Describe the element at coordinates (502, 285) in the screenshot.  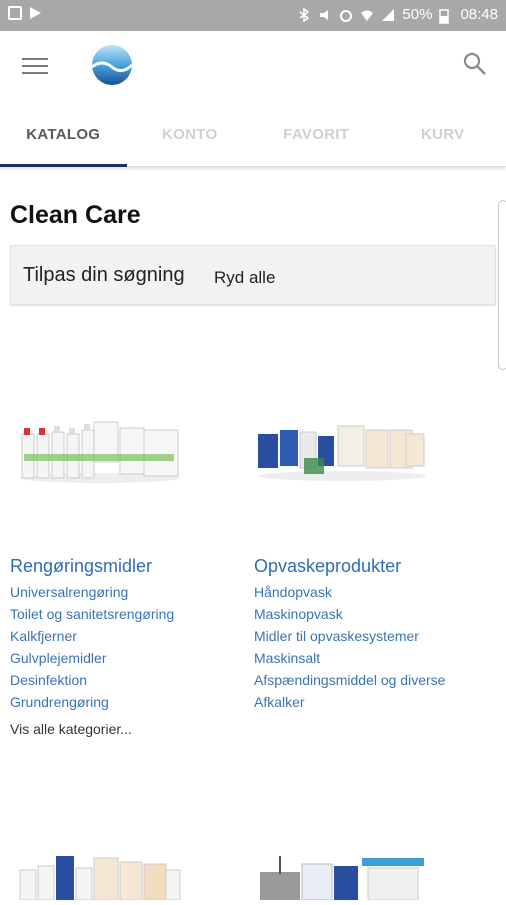
I see `scroll-indicator` at that location.